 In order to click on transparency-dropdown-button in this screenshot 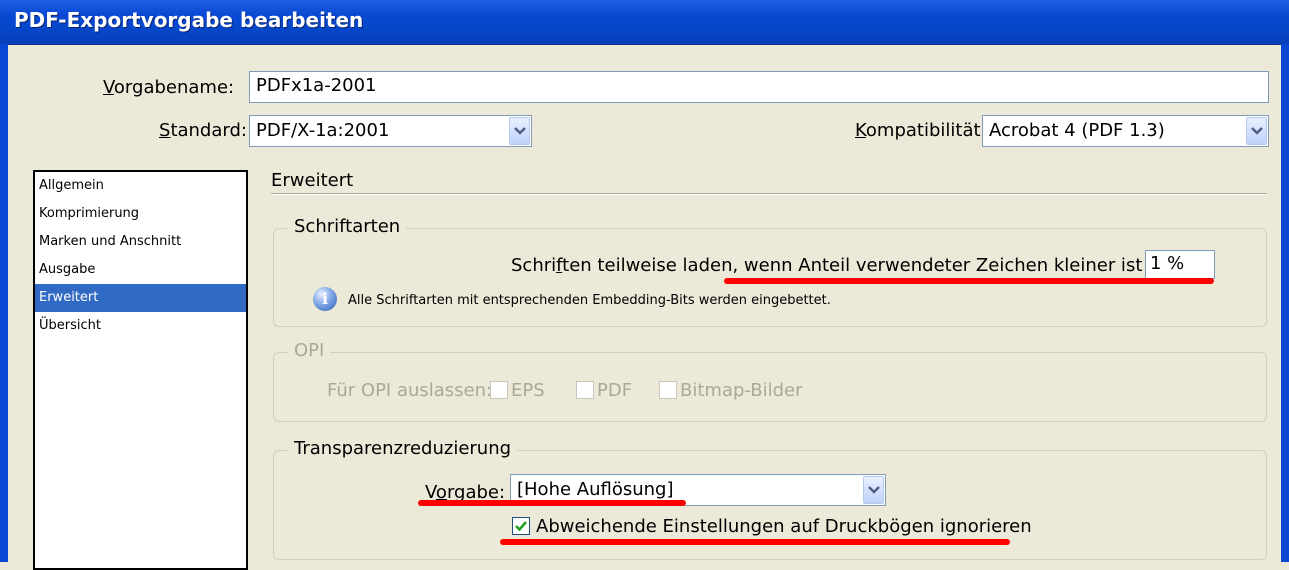, I will do `click(873, 490)`.